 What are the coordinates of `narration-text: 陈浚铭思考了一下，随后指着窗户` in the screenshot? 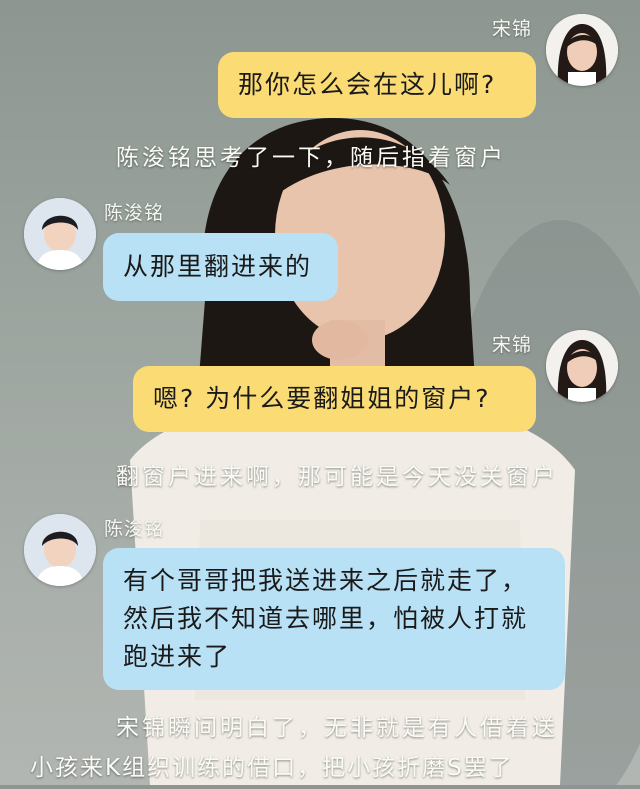 It's located at (311, 158).